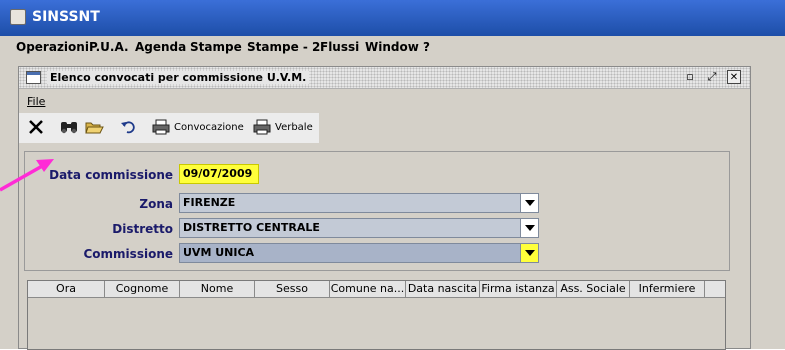 The width and height of the screenshot is (785, 350). I want to click on delete-button, so click(36, 127).